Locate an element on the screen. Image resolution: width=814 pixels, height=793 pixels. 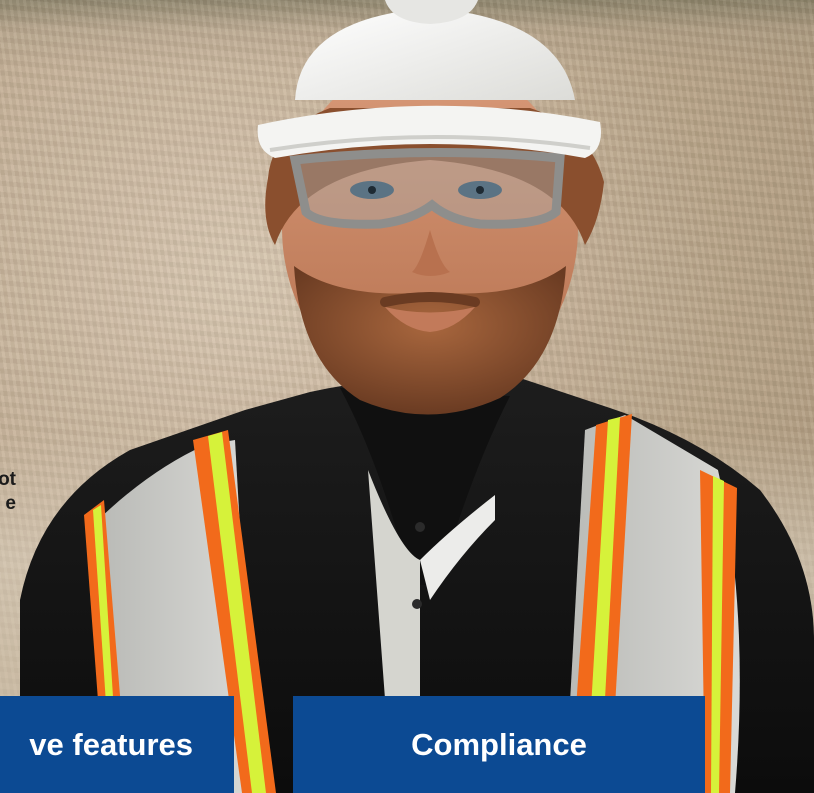
protective-features-tile: ve features is located at coordinates (117, 744).